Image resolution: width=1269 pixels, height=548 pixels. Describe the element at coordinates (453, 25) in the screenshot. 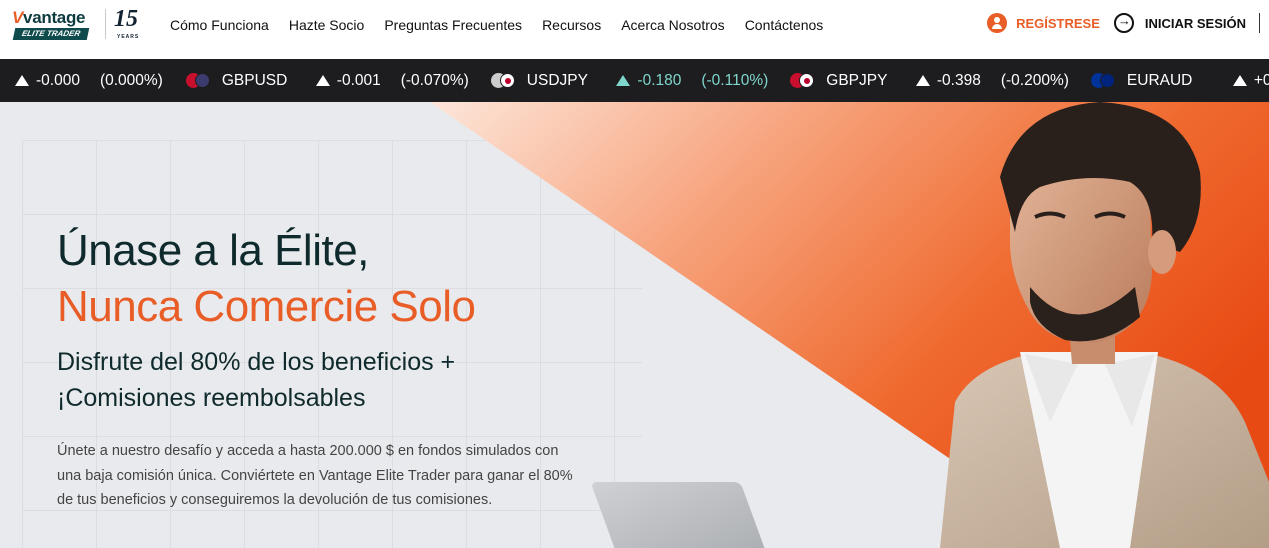

I see `nav-preguntas-frecuentes: Preguntas Frecuentes` at that location.